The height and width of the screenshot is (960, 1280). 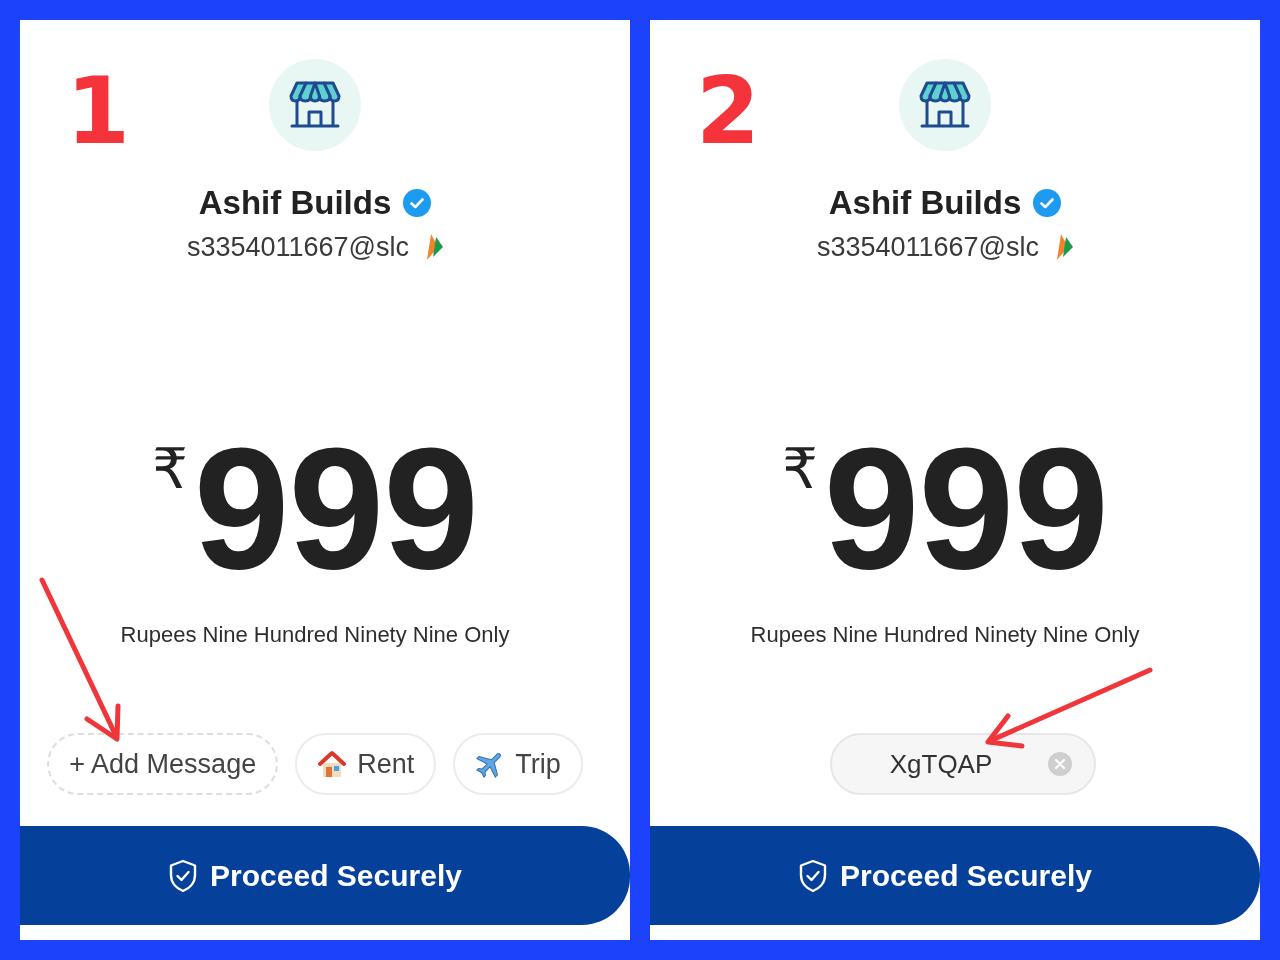 What do you see at coordinates (963, 764) in the screenshot?
I see `message-field: XgTQAP` at bounding box center [963, 764].